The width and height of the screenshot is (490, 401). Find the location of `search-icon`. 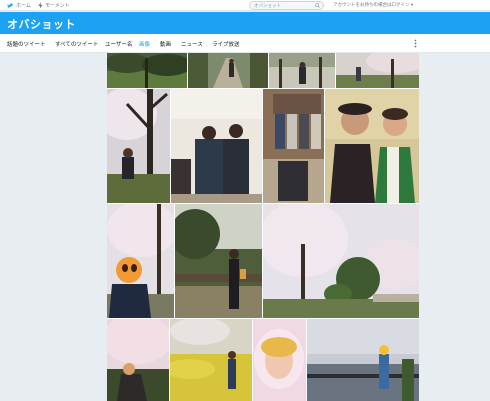

search-icon is located at coordinates (317, 5).